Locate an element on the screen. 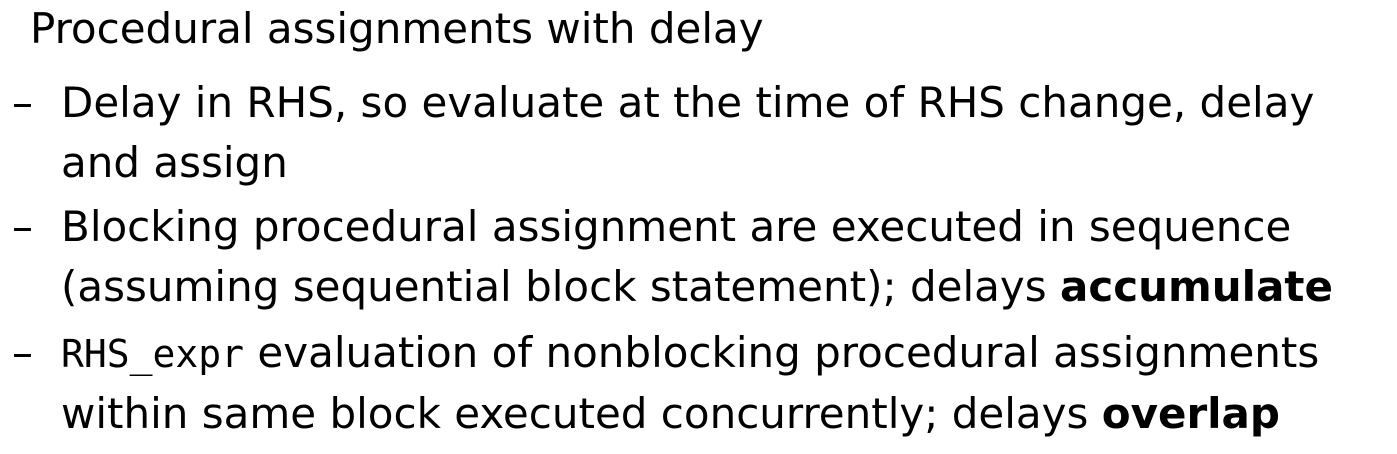 The width and height of the screenshot is (1397, 454). slide-heading: Procedural assignments with delay is located at coordinates (397, 28).